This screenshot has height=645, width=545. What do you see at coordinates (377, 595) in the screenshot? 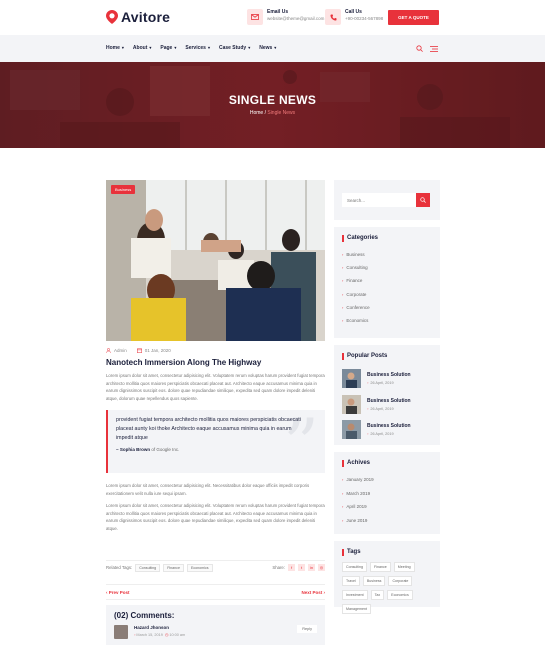
I see `tag-chip: Tax` at bounding box center [377, 595].